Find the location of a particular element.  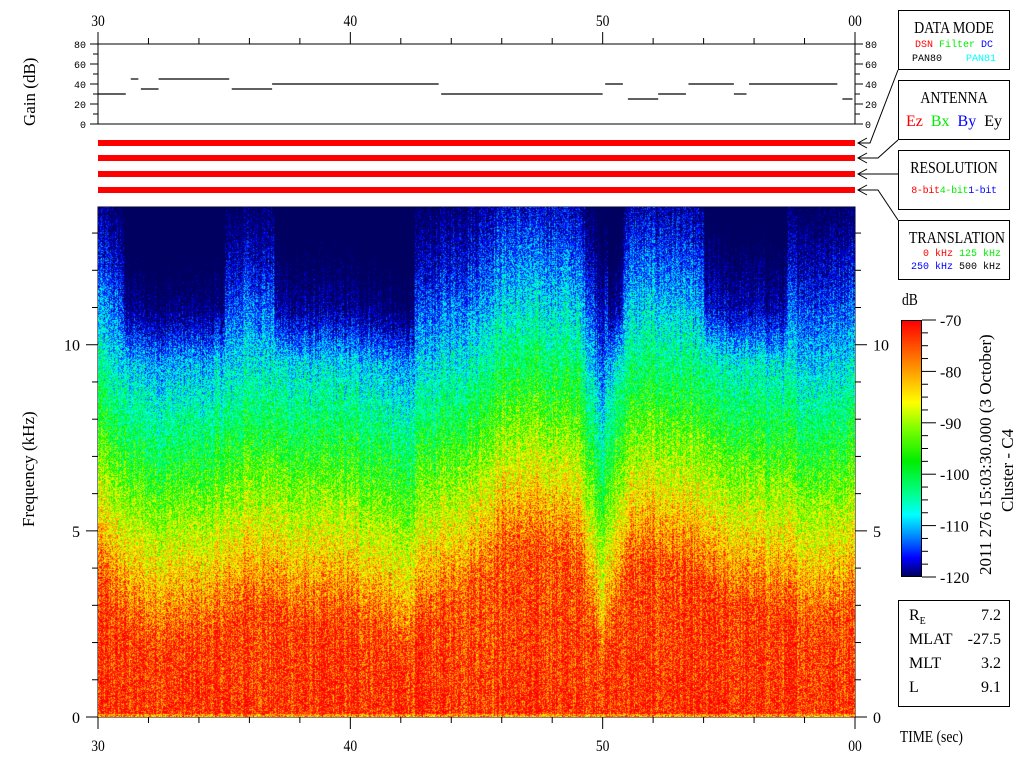

data-mode-panel: DATA MODE DSN Filter DC PAN80 PAN81 is located at coordinates (954, 40).